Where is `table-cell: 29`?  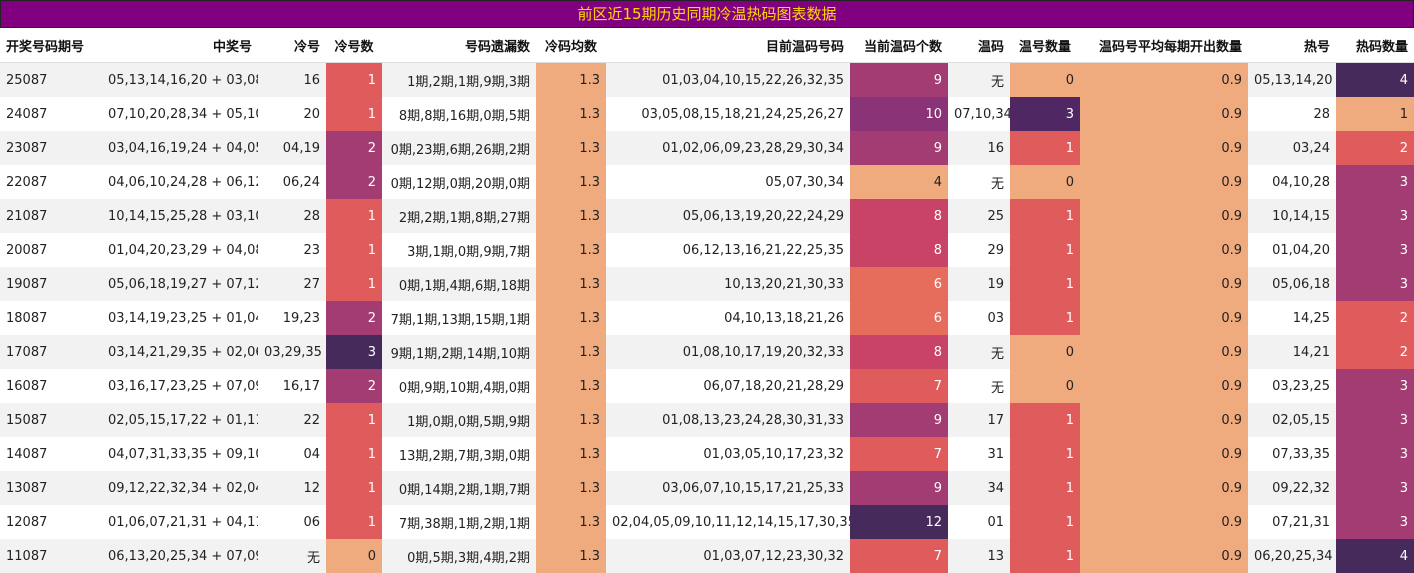
table-cell: 29 is located at coordinates (979, 250).